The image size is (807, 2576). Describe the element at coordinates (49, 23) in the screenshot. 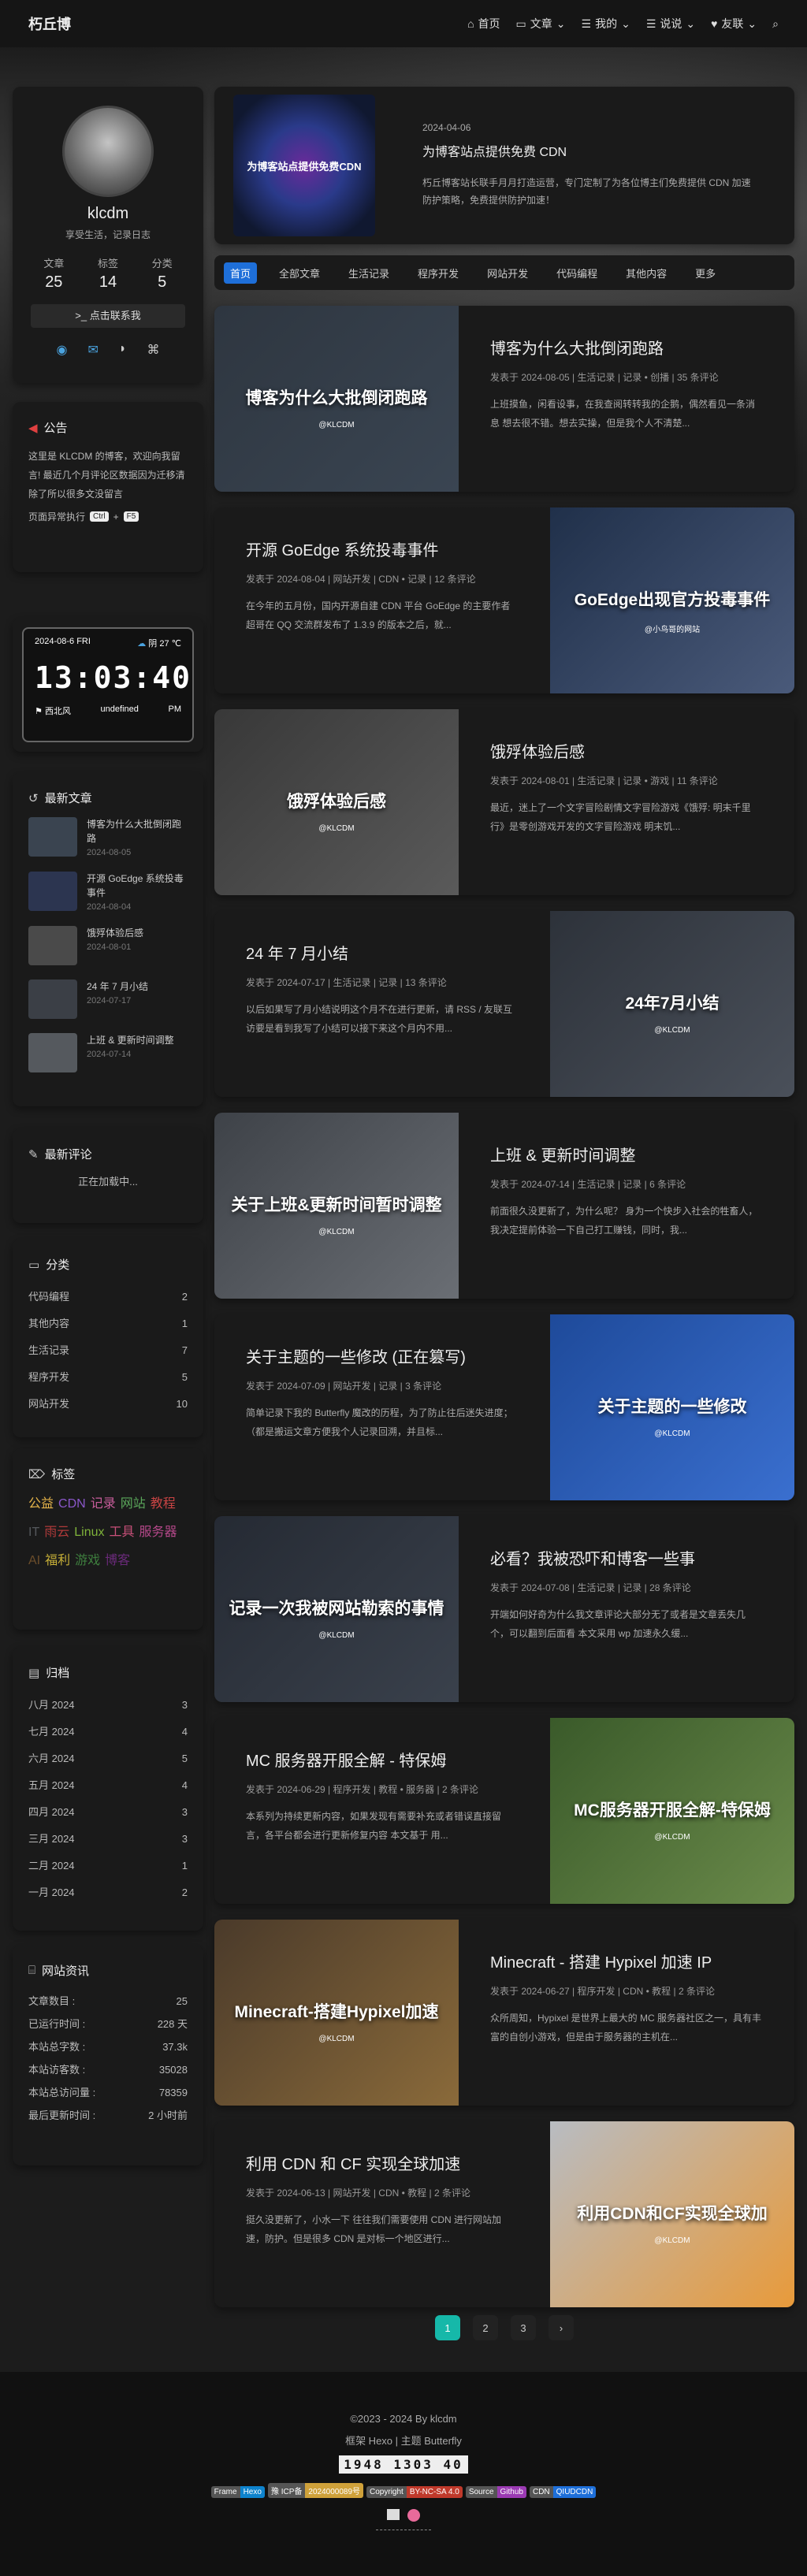

I see `site-brand: 朽丘博` at that location.